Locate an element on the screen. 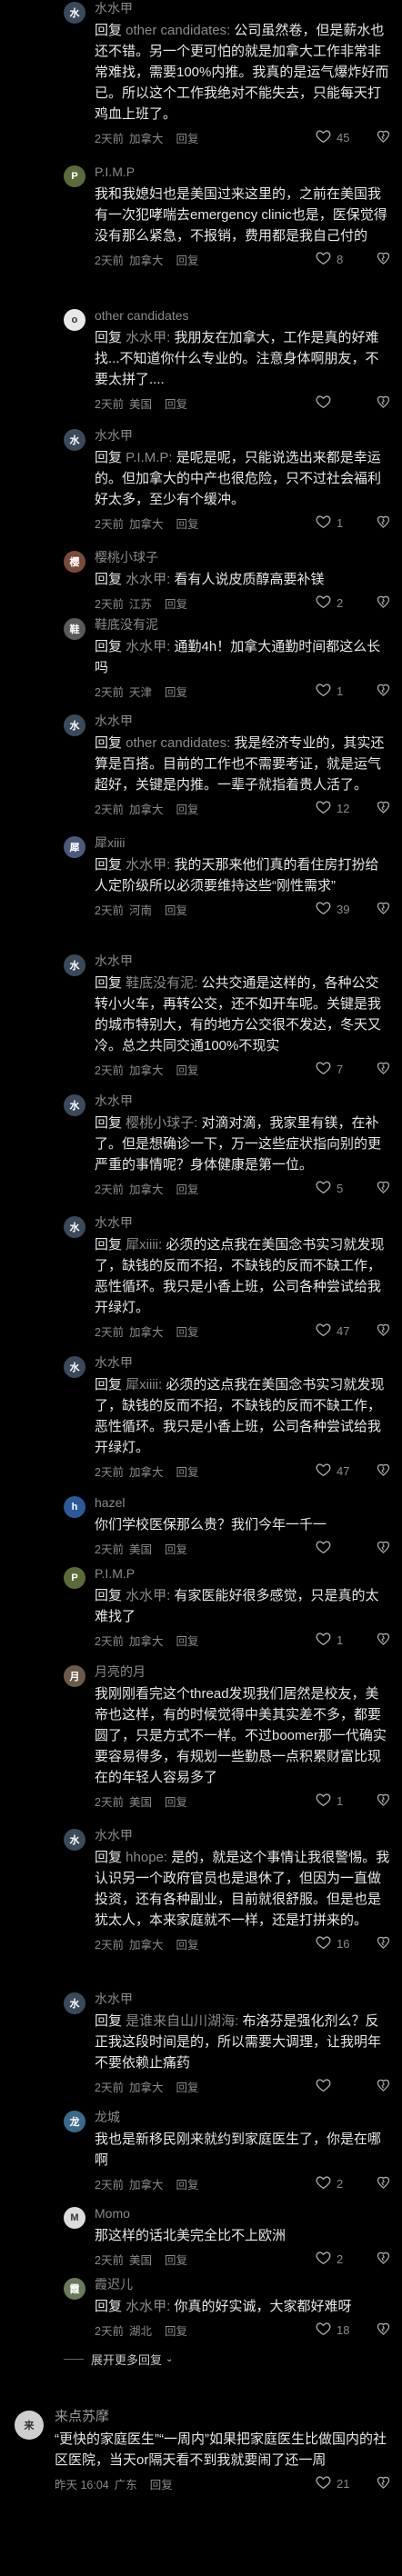 Image resolution: width=402 pixels, height=2576 pixels. avatar: 月 is located at coordinates (74, 1676).